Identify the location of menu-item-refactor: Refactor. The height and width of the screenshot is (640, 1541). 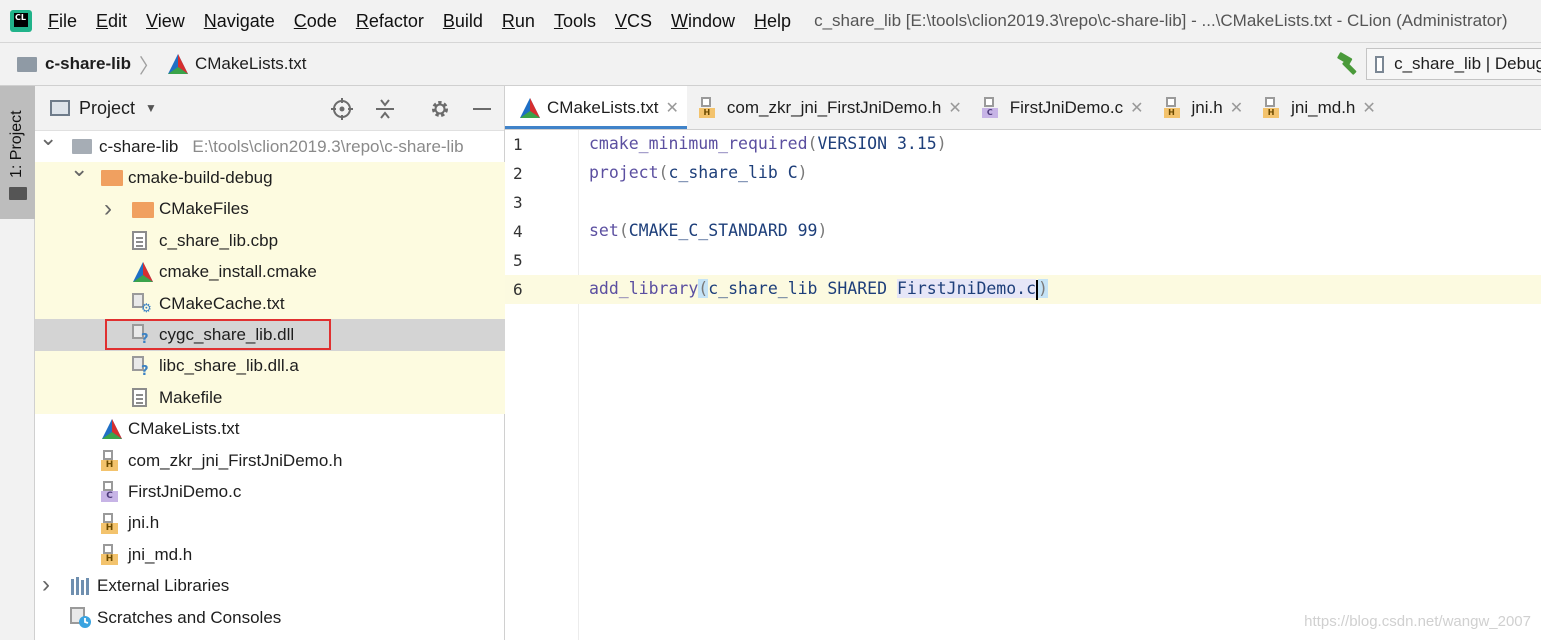
(390, 21).